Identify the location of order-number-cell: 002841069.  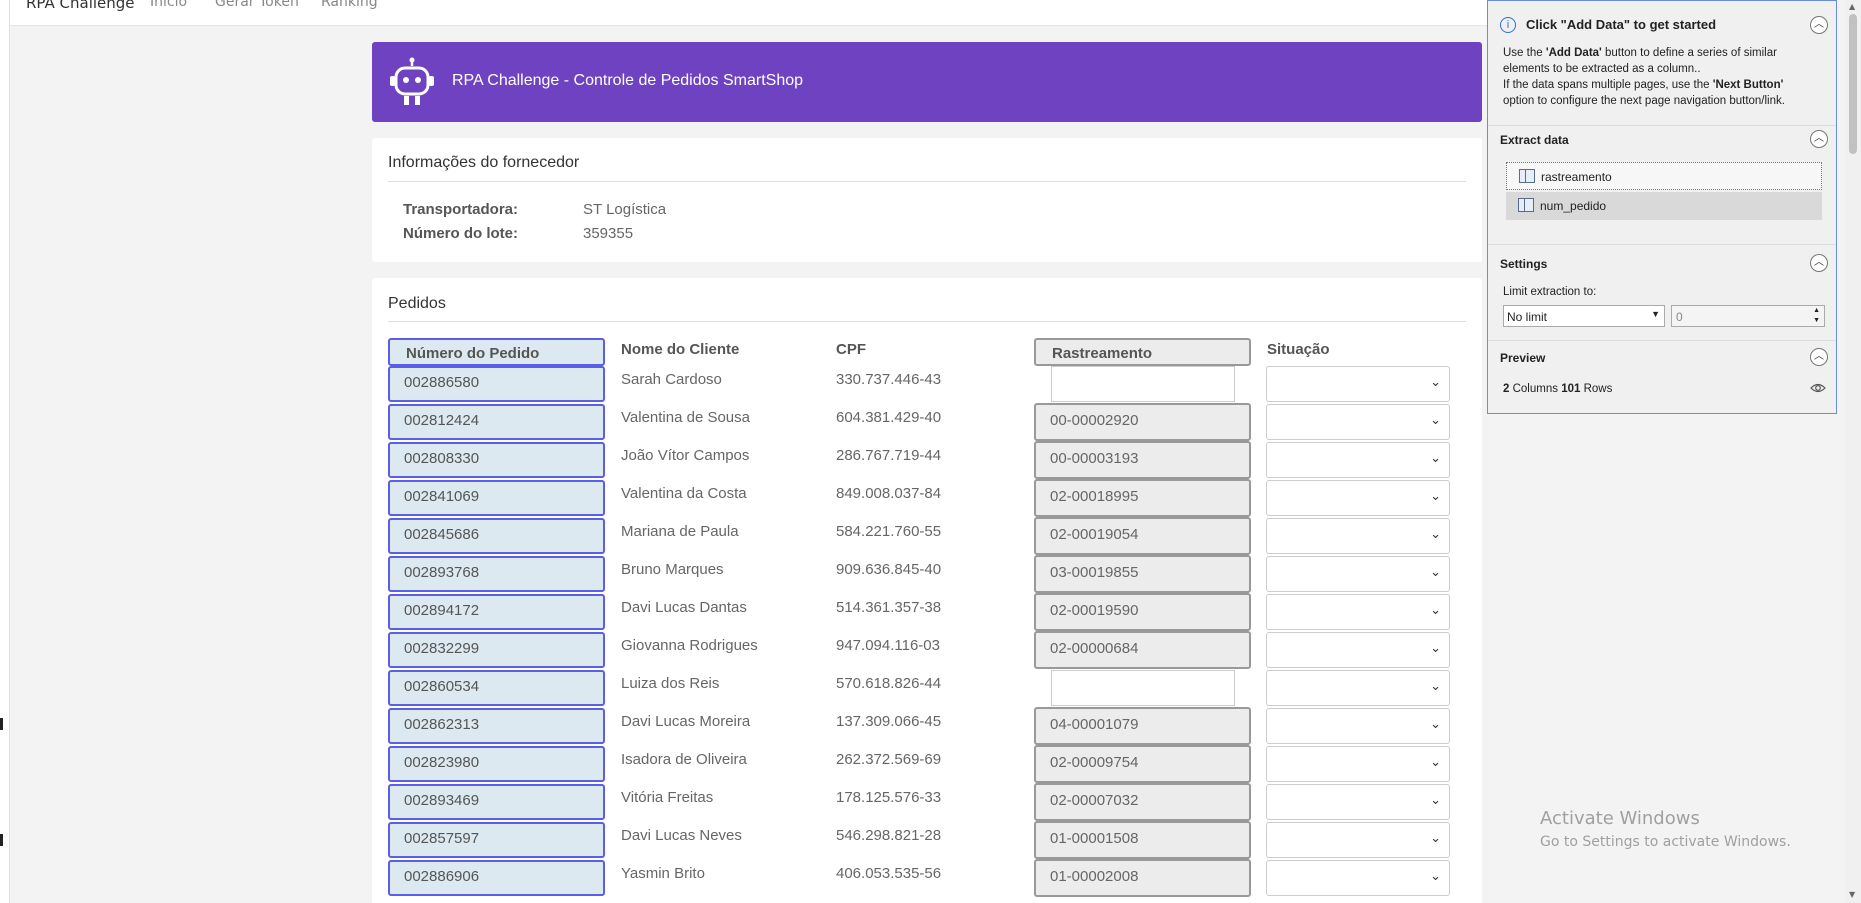
(496, 498).